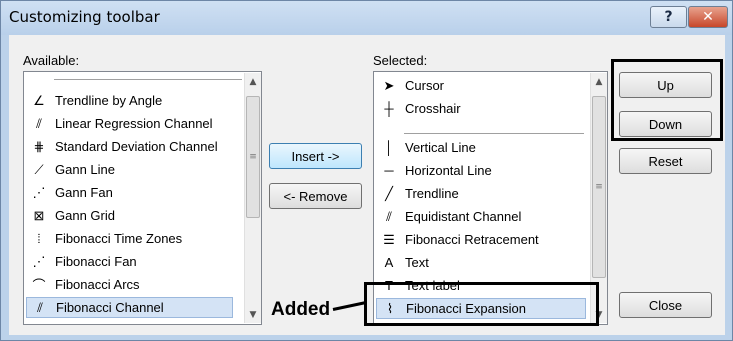 The height and width of the screenshot is (341, 733). Describe the element at coordinates (389, 147) in the screenshot. I see `vertical-line-icon: │` at that location.